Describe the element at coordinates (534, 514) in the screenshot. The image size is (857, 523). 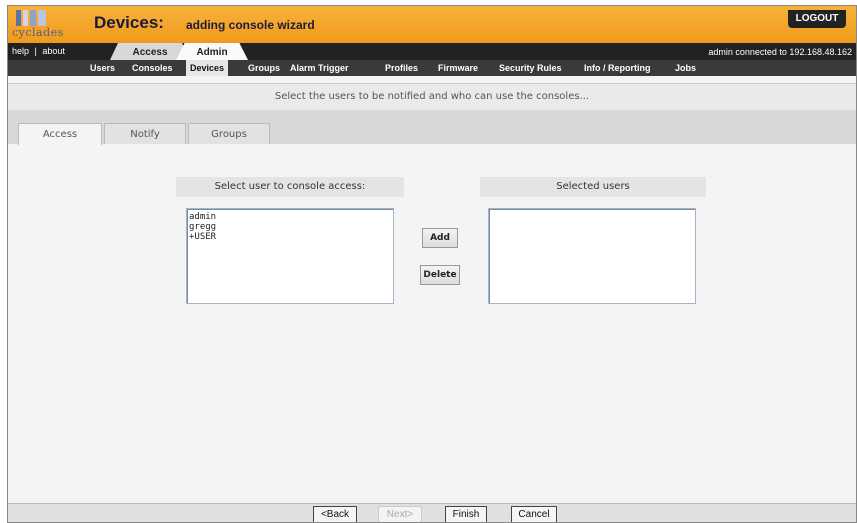
I see `cancel-button: Cancel` at that location.